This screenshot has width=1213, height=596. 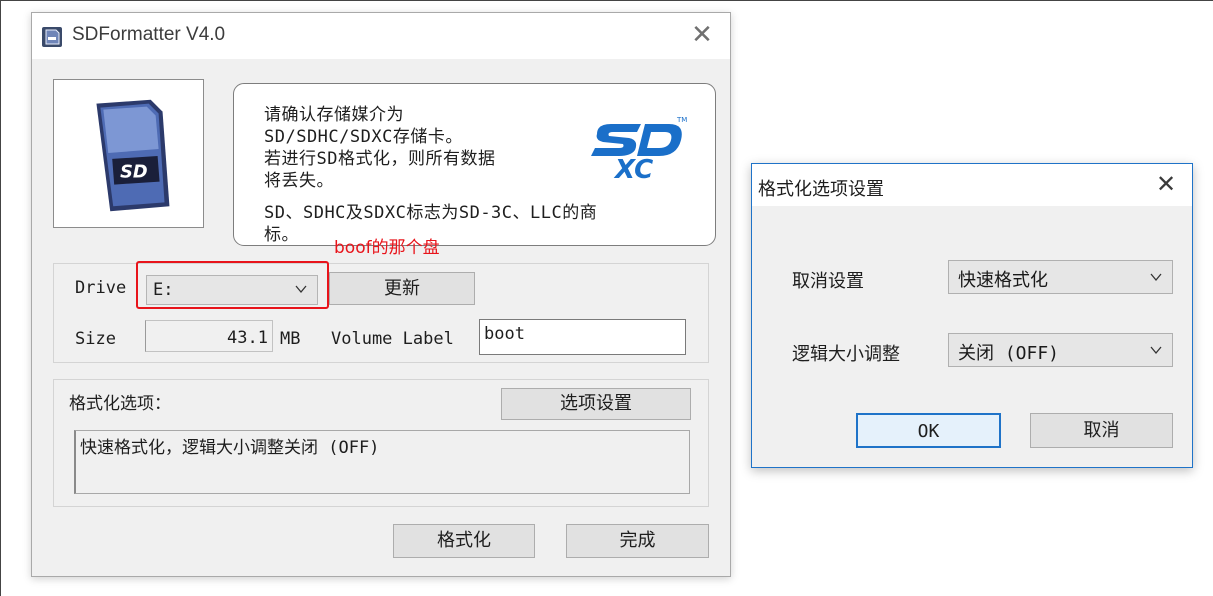 What do you see at coordinates (299, 181) in the screenshot?
I see `info-line: 将丢失。` at bounding box center [299, 181].